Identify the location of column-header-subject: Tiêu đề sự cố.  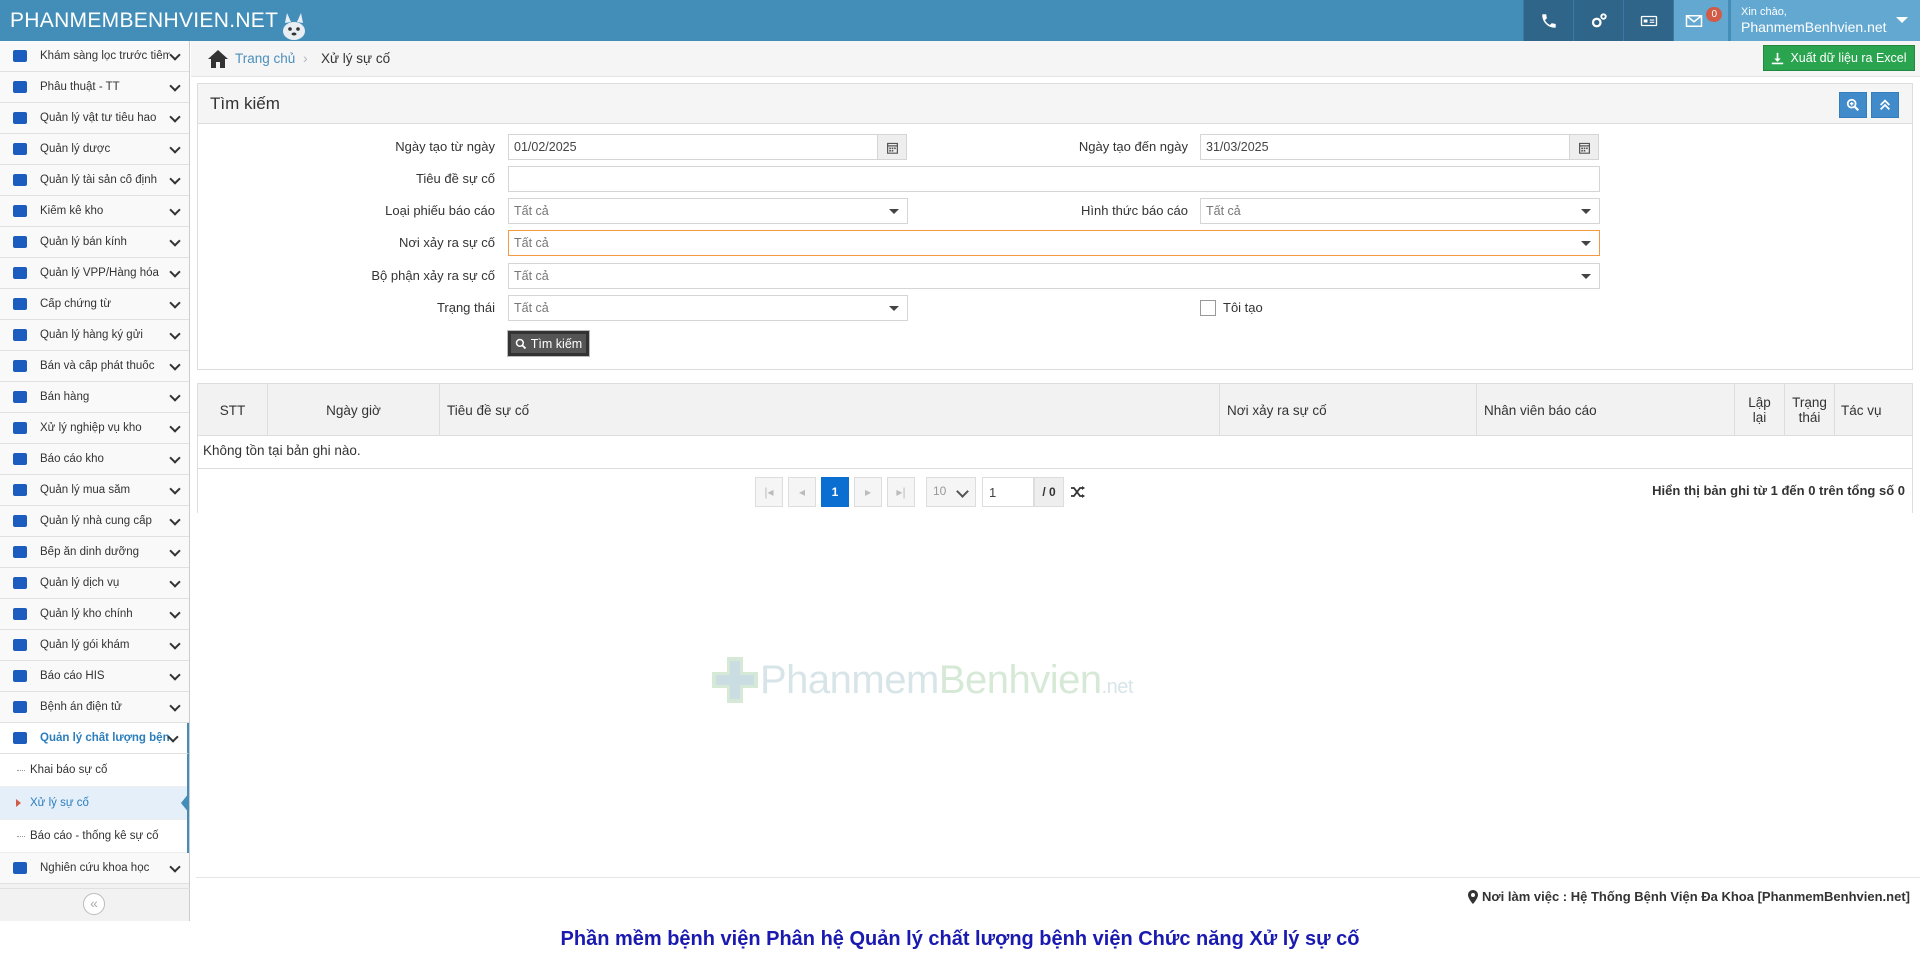
(830, 410).